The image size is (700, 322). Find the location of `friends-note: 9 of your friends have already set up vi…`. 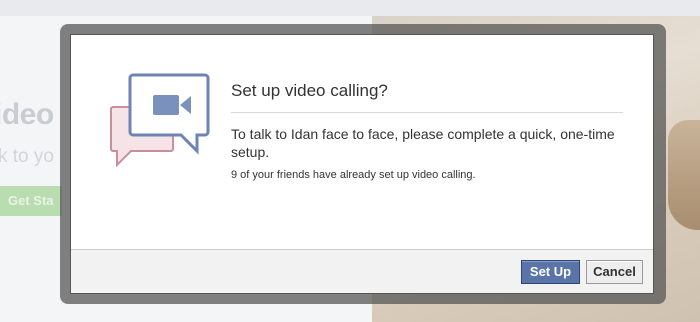

friends-note: 9 of your friends have already set up vi… is located at coordinates (353, 175).